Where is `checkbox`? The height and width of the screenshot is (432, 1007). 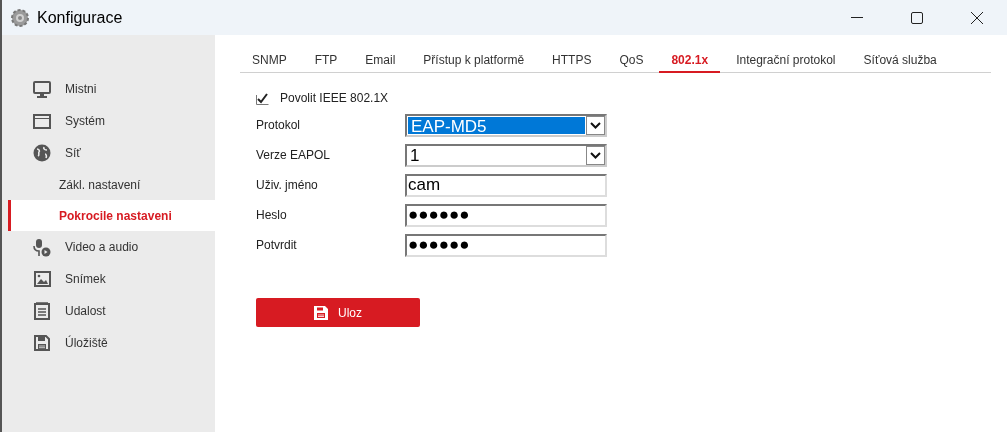
checkbox is located at coordinates (262, 98).